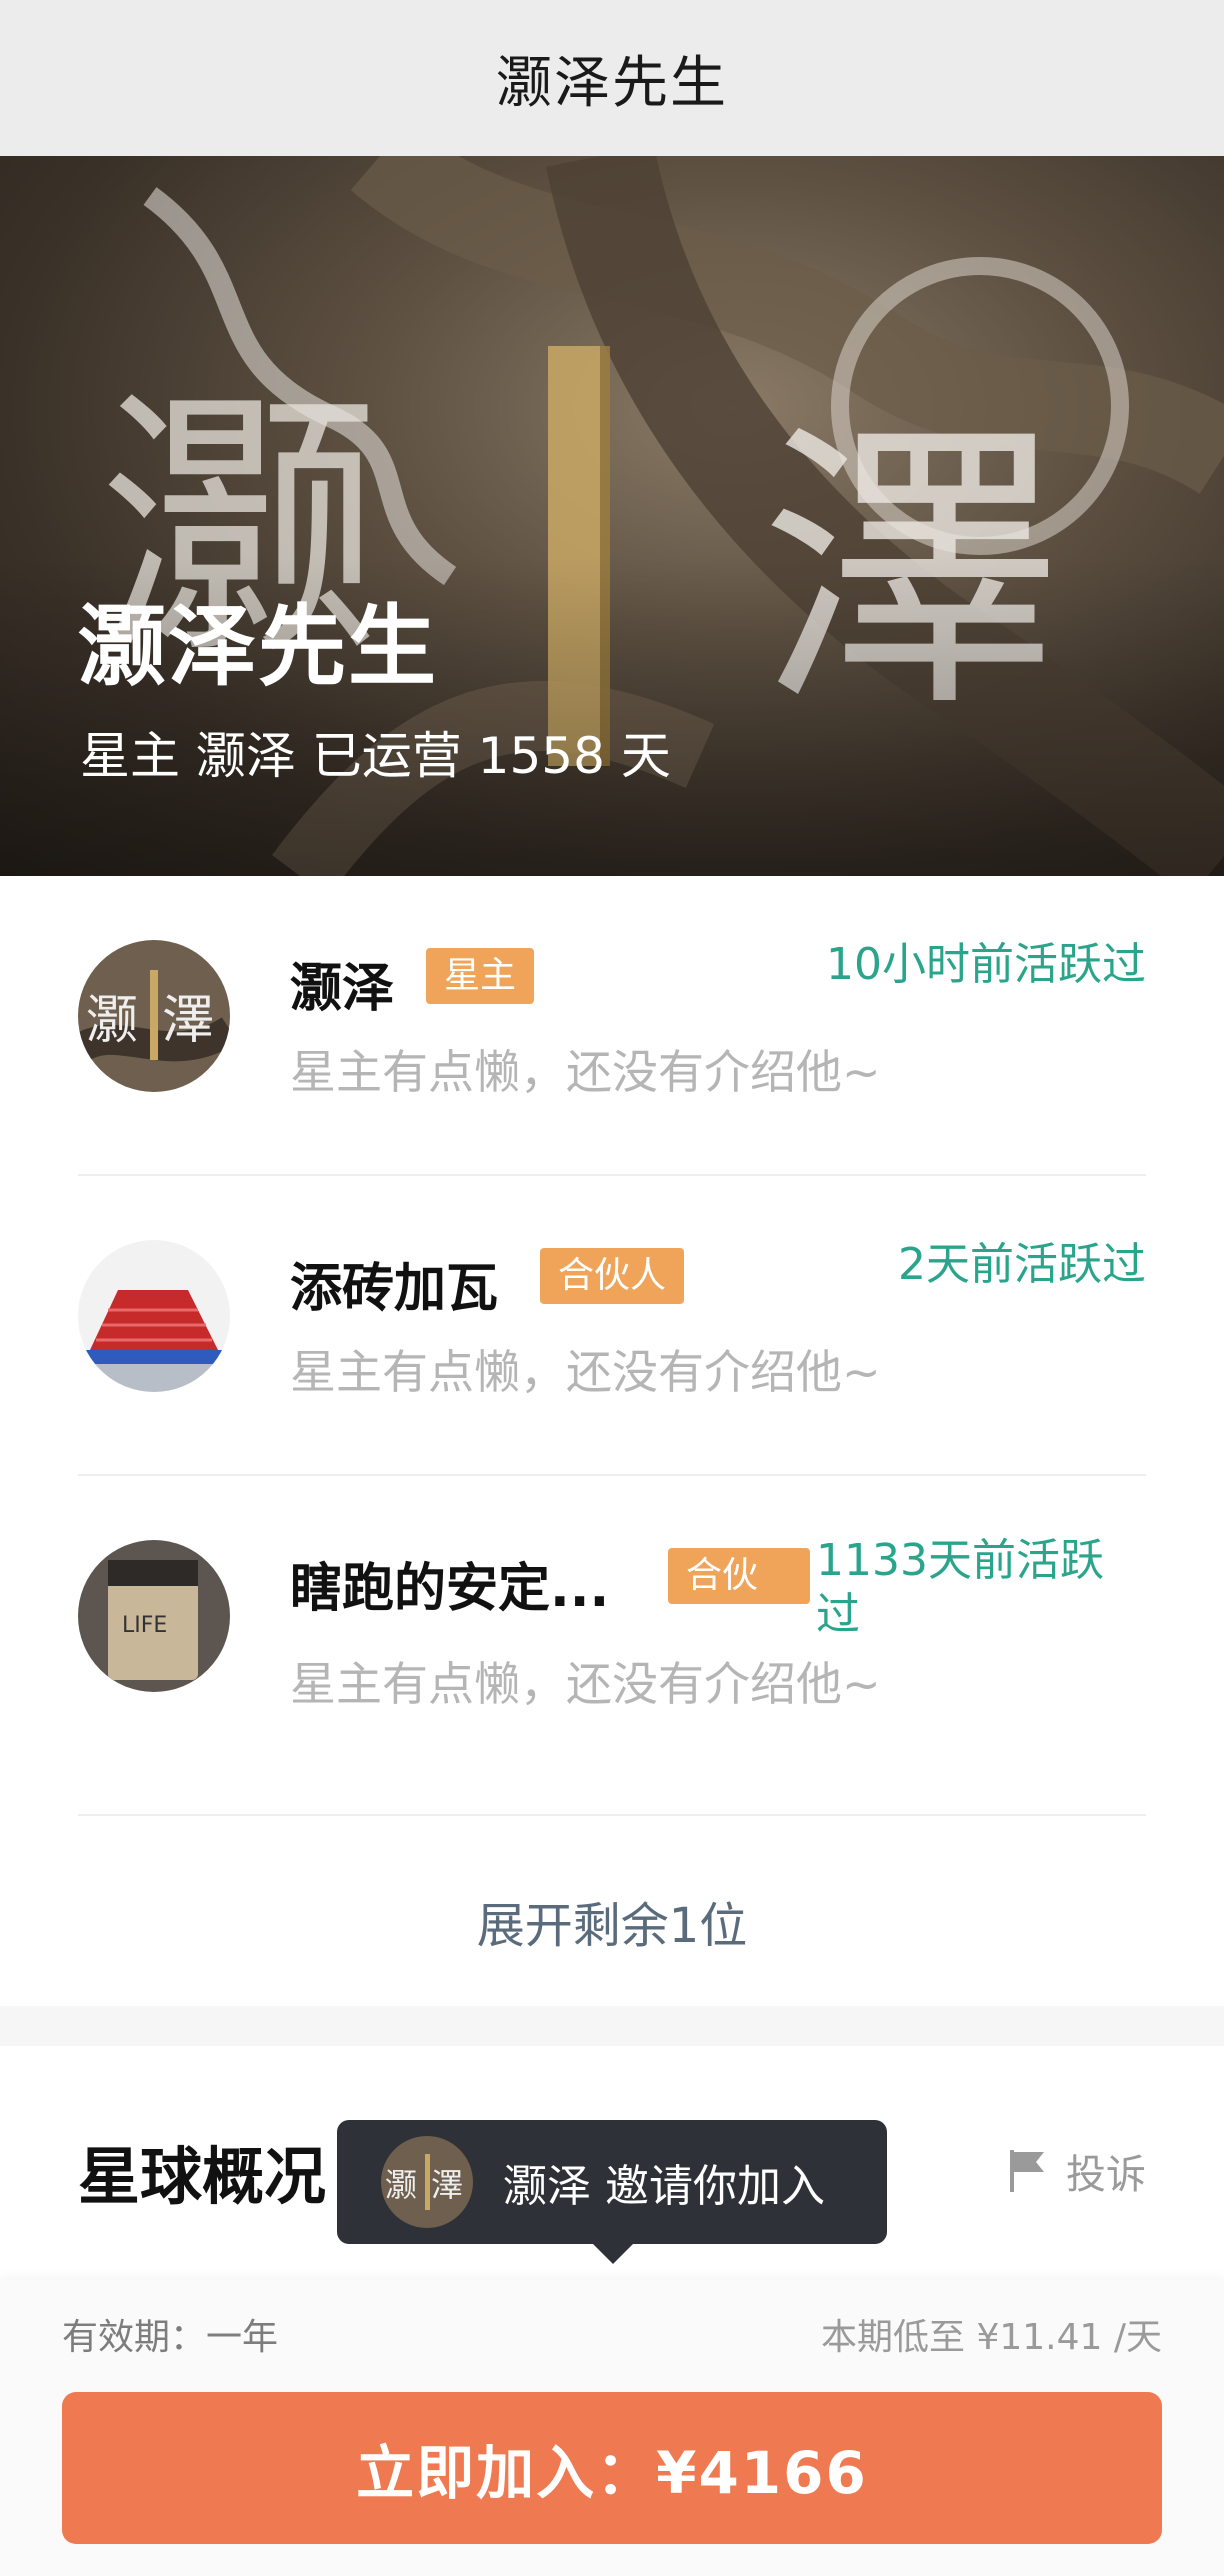 Image resolution: width=1224 pixels, height=2576 pixels. I want to click on top-bar: 灏泽先生, so click(612, 78).